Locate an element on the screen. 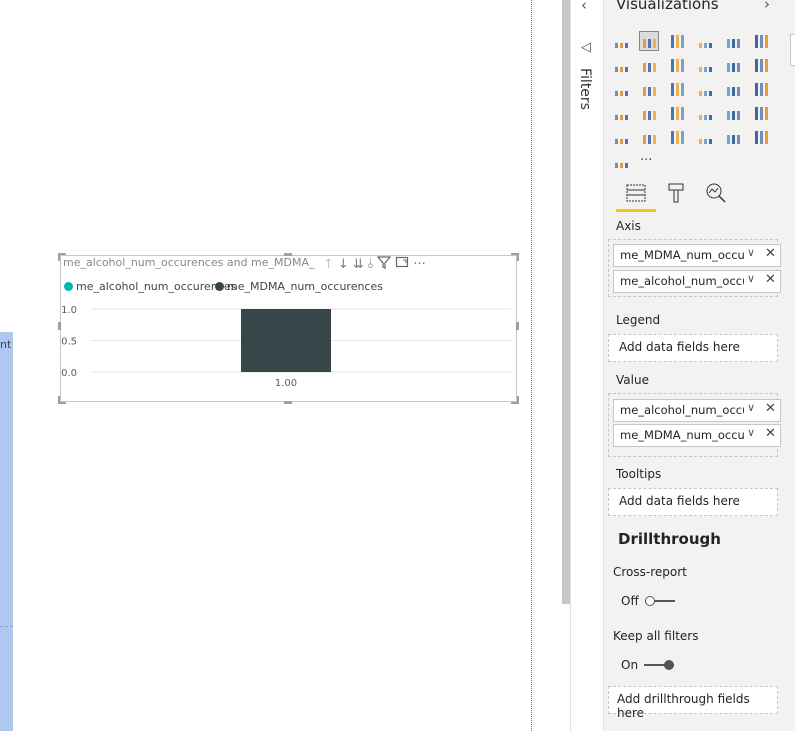 This screenshot has height=731, width=795. more-options-icon: ··· is located at coordinates (419, 264).